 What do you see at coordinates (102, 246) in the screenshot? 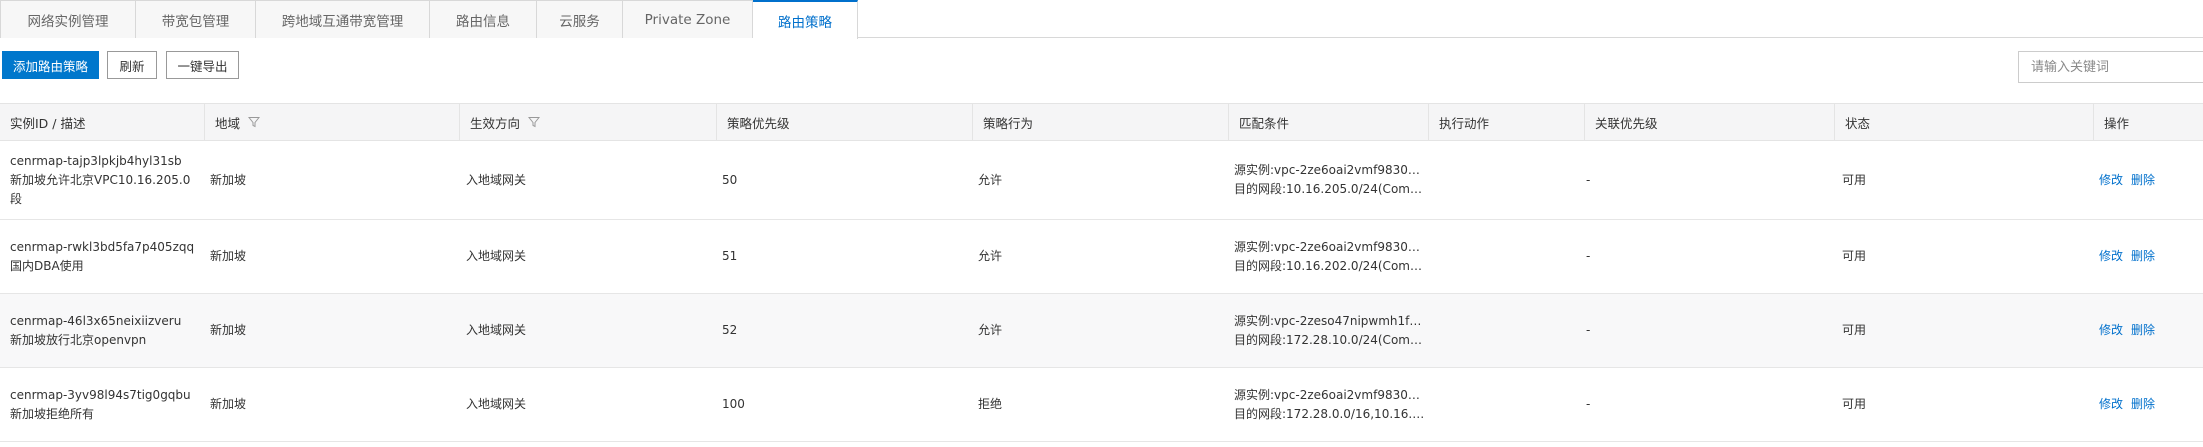
I see `instance-id: cenrmap-rwkl3bd5fa7p405zqq` at bounding box center [102, 246].